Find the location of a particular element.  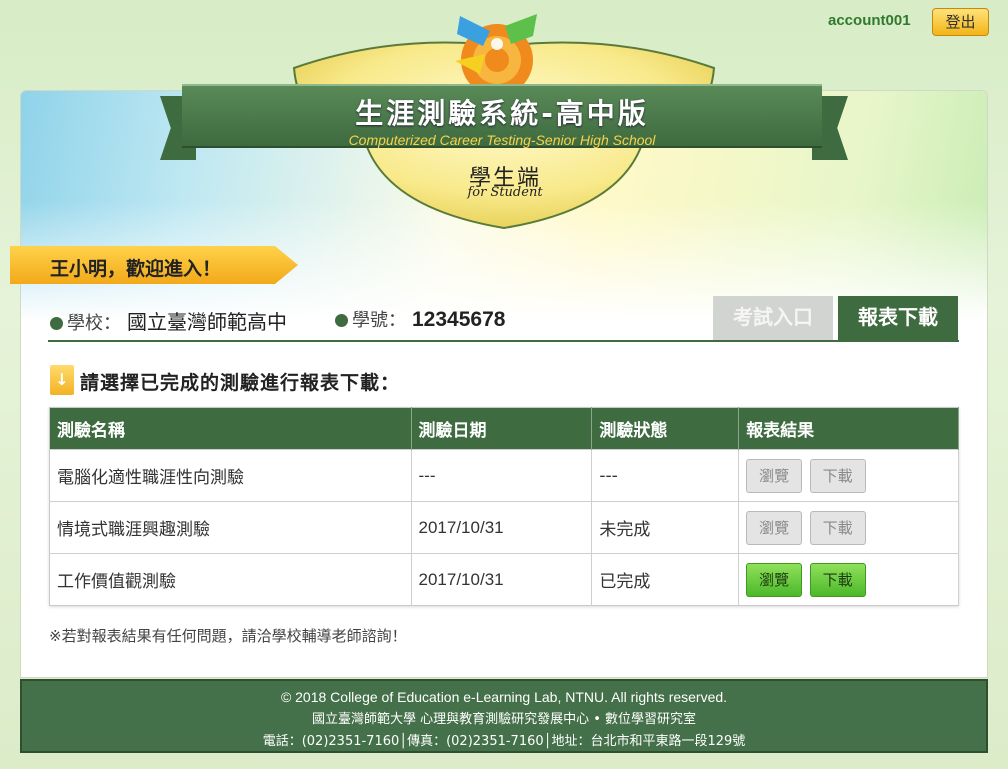

app-title: 生涯測驗系統-高中版 is located at coordinates (502, 113).